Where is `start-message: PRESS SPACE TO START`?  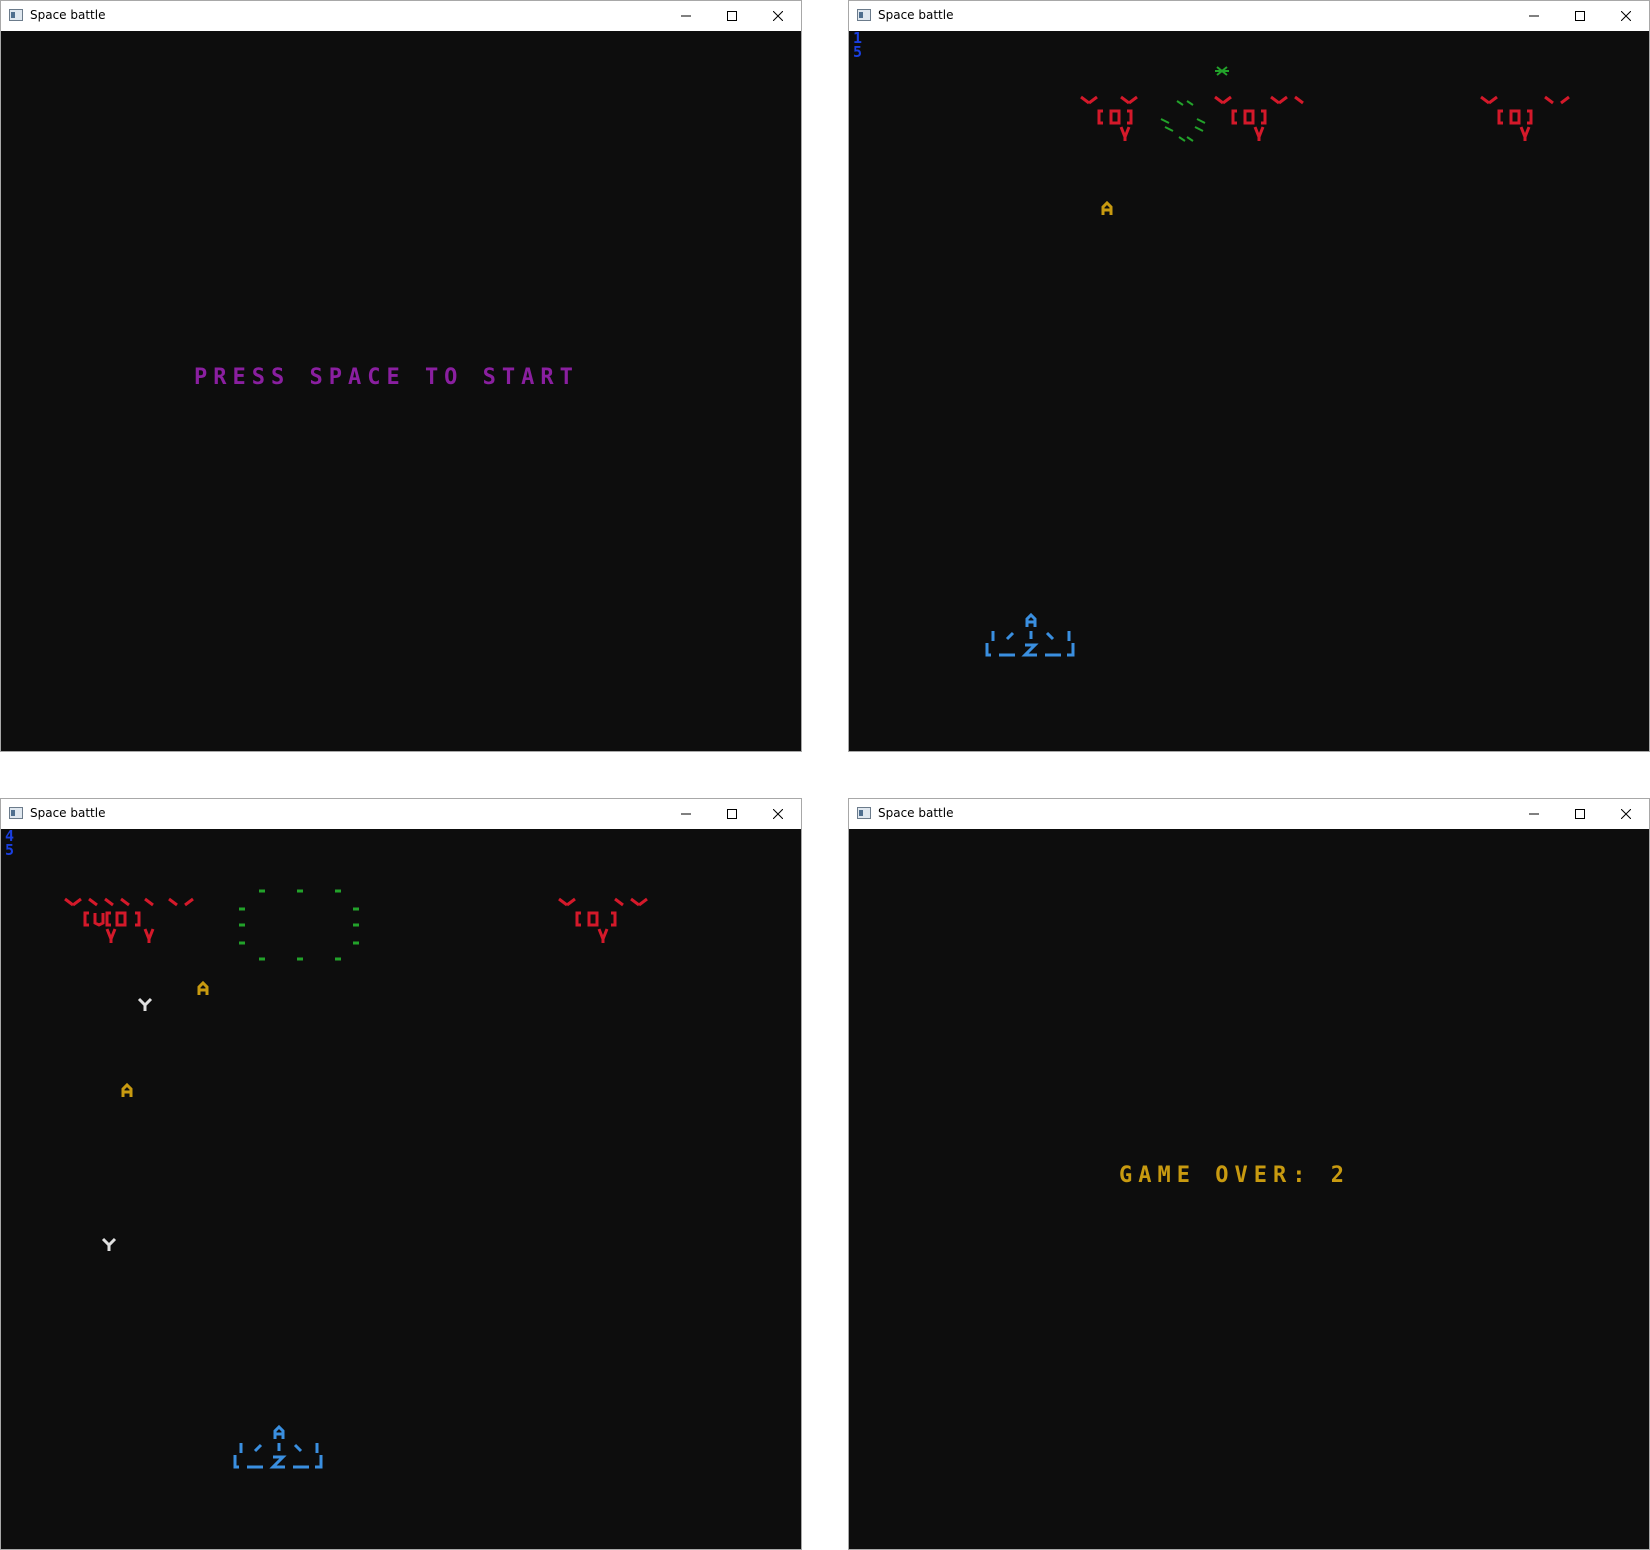 start-message: PRESS SPACE TO START is located at coordinates (386, 377).